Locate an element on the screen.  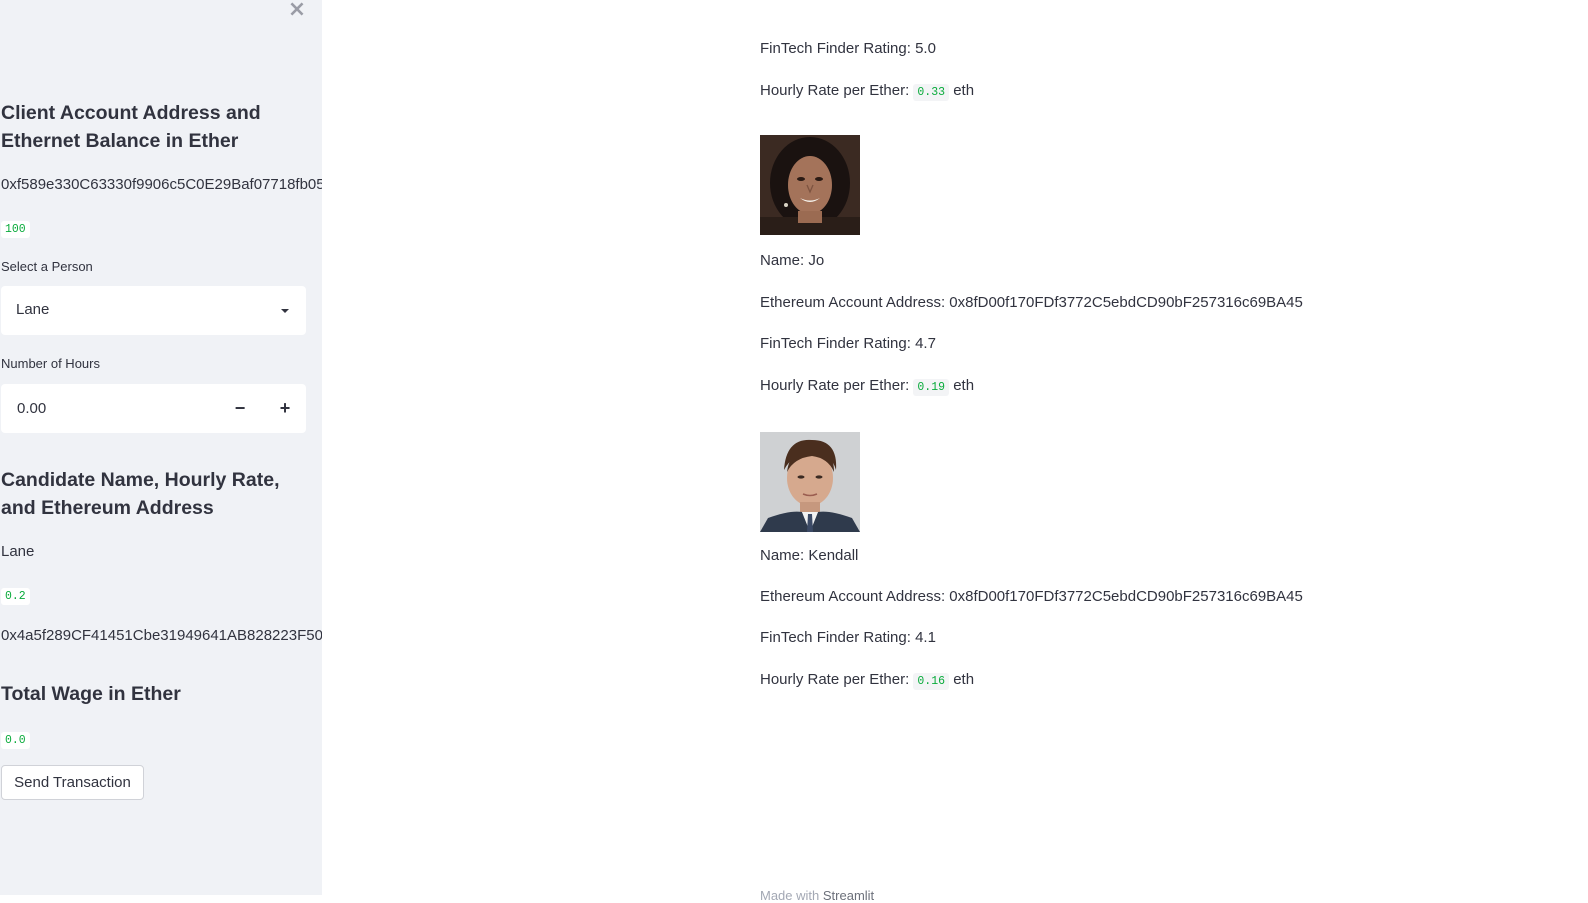
select-person-dropdown: Lane is located at coordinates (153, 310).